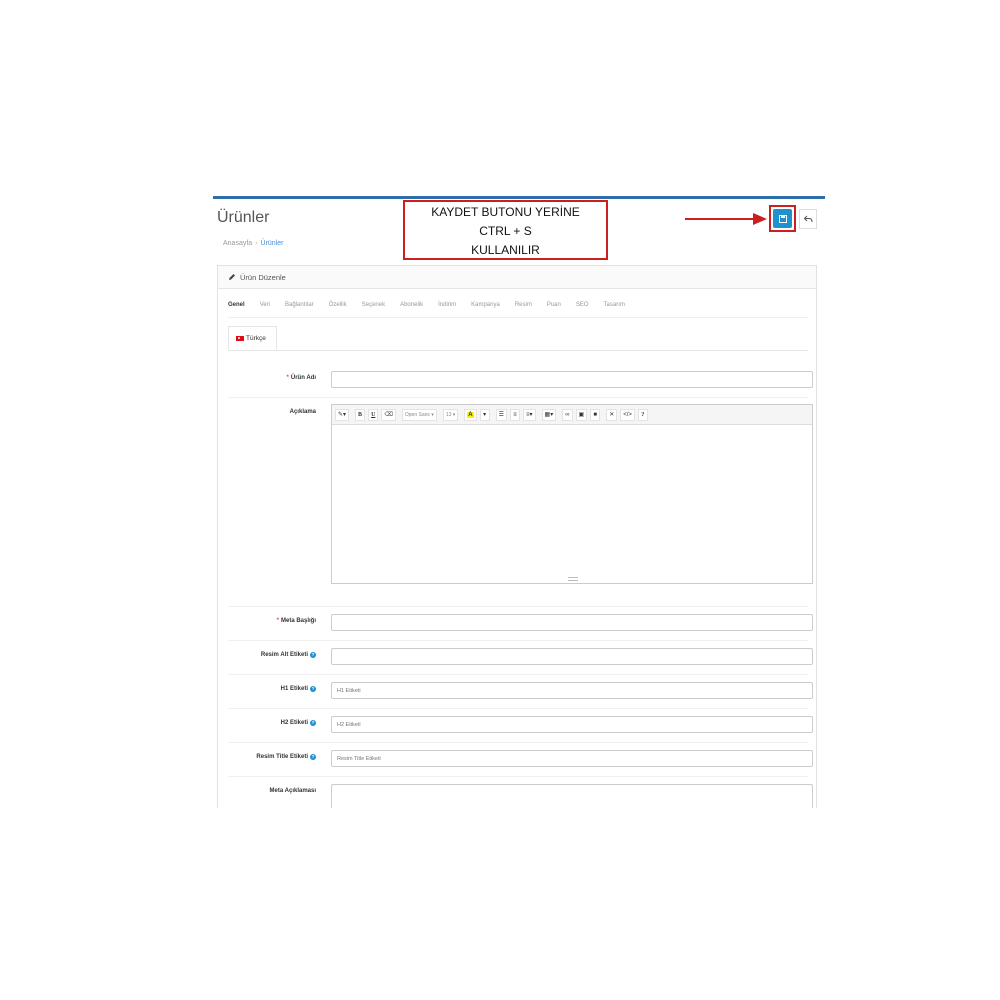 This screenshot has width=1000, height=1000. I want to click on font-size-select: 13 ▾, so click(450, 414).